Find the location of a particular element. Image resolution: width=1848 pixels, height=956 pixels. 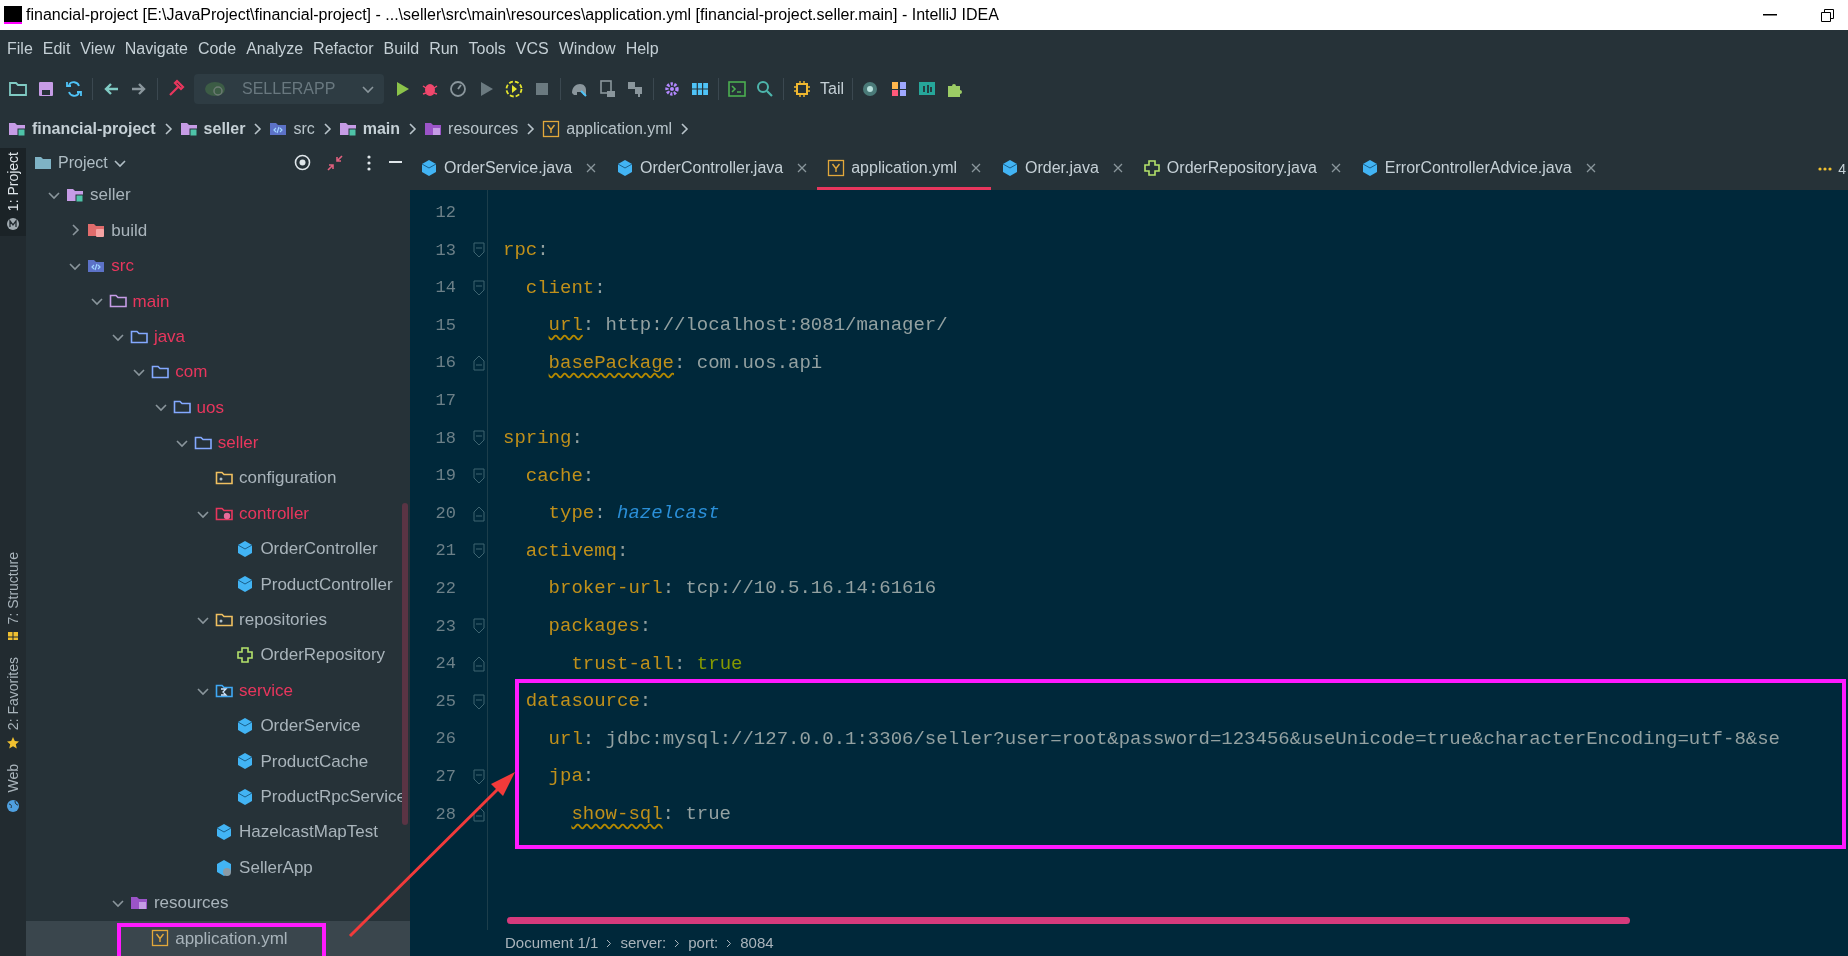

play-circle-icon is located at coordinates (514, 89).